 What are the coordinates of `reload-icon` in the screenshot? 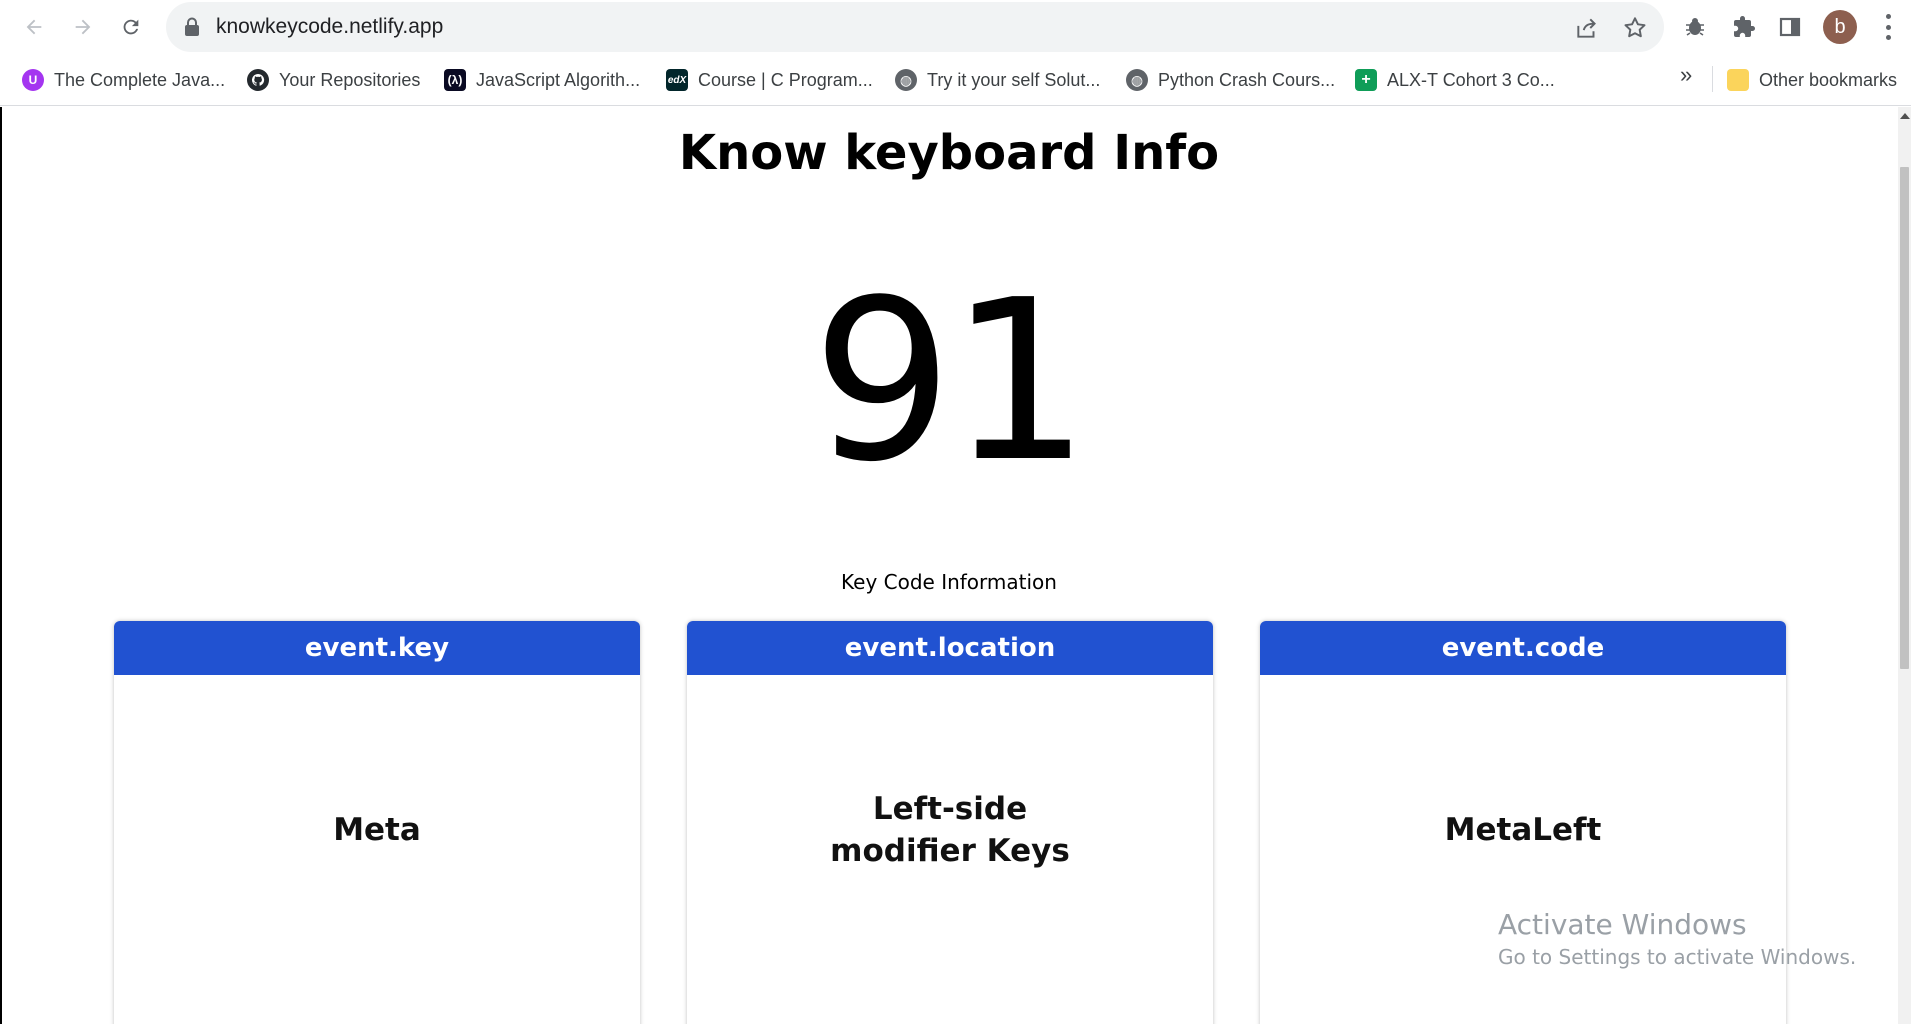 It's located at (131, 27).